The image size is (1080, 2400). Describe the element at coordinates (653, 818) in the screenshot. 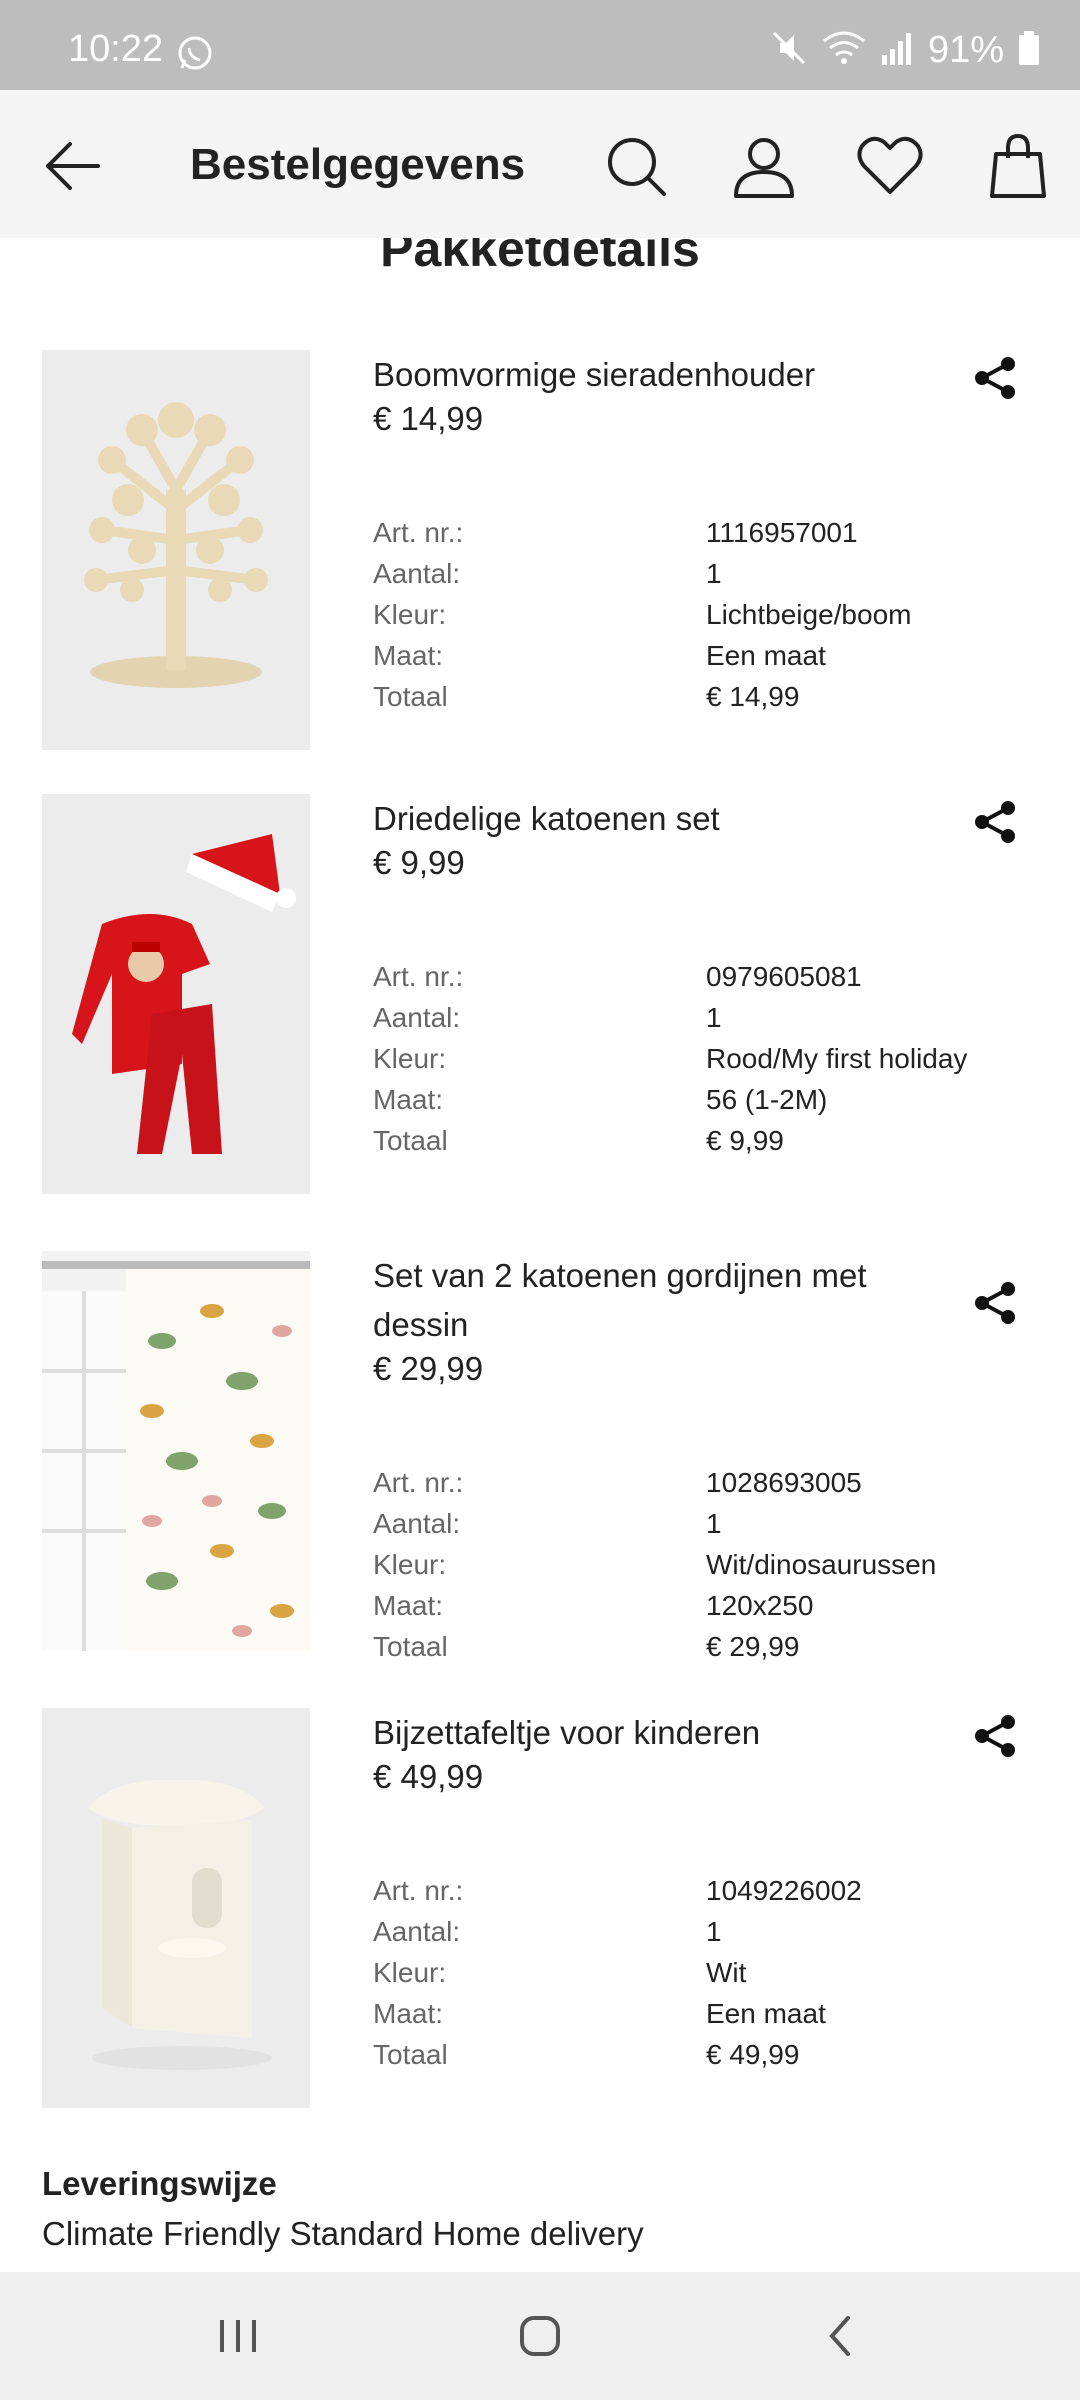

I see `product-name: Driedelige katoenen set` at that location.